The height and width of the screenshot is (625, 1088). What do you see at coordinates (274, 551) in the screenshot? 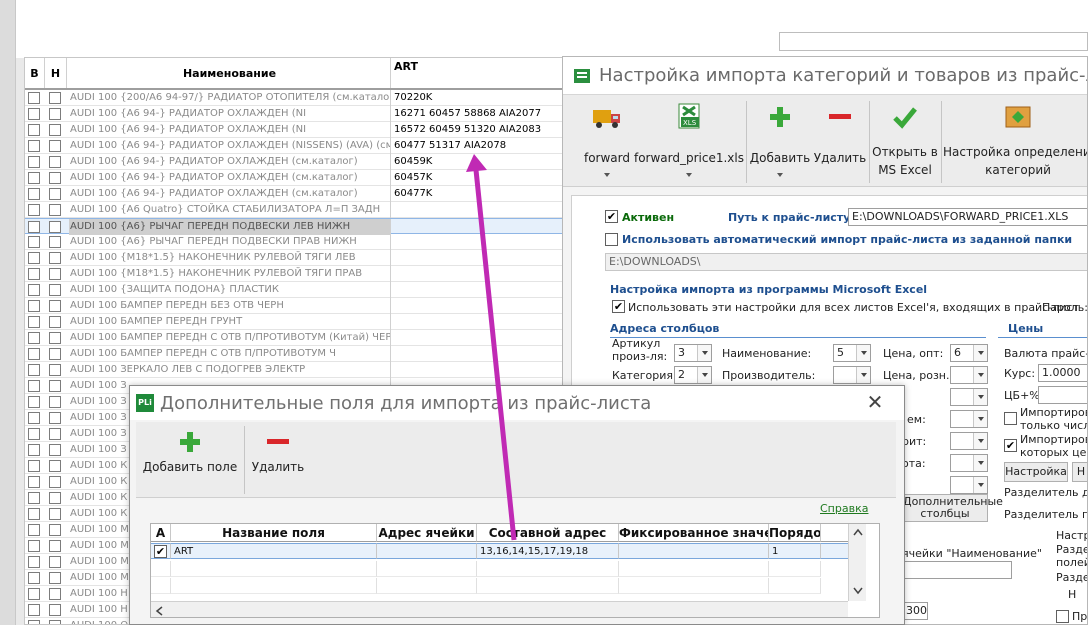
I see `row-field-name: ART` at bounding box center [274, 551].